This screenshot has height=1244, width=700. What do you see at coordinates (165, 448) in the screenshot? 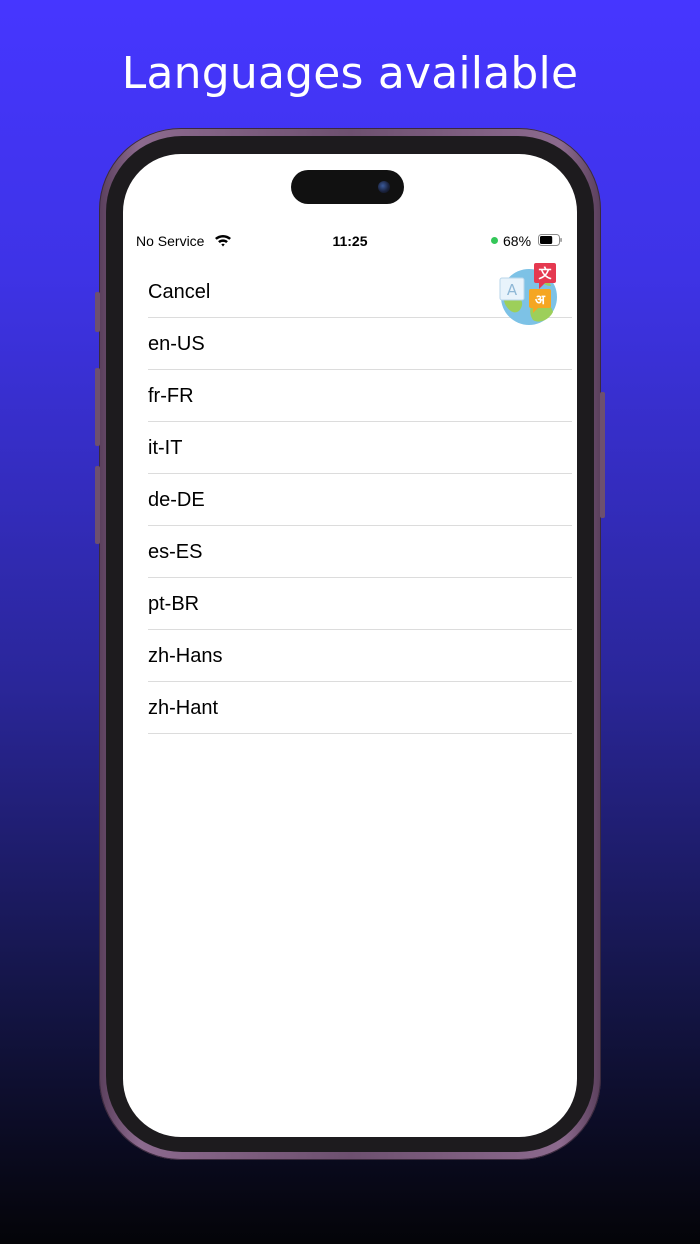
I see `list-item-label: it-IT` at bounding box center [165, 448].